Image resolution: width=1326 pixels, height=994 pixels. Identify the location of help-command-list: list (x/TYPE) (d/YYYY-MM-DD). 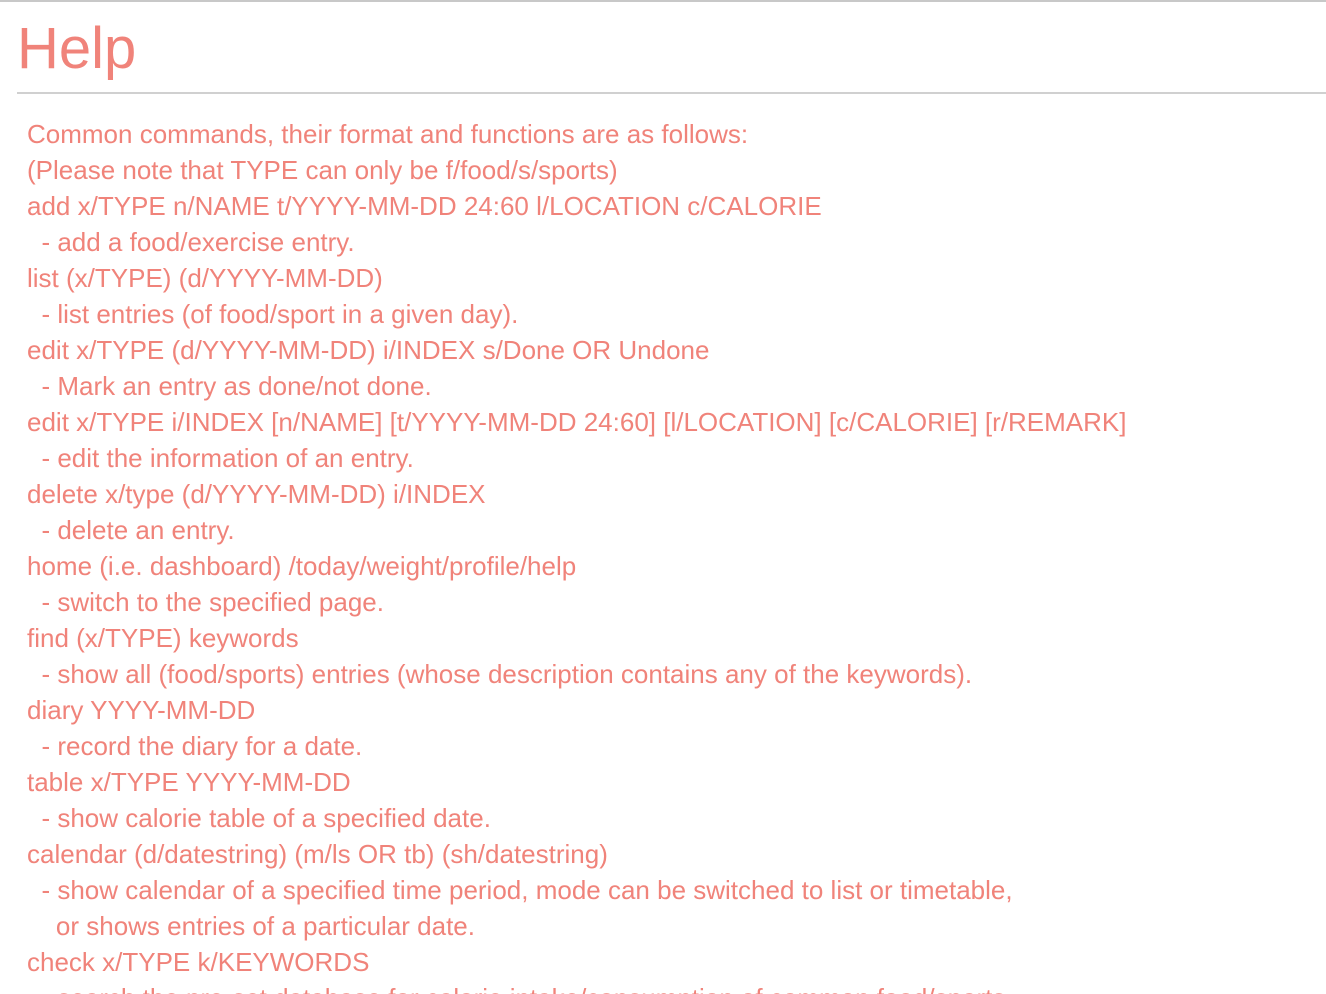
(205, 278).